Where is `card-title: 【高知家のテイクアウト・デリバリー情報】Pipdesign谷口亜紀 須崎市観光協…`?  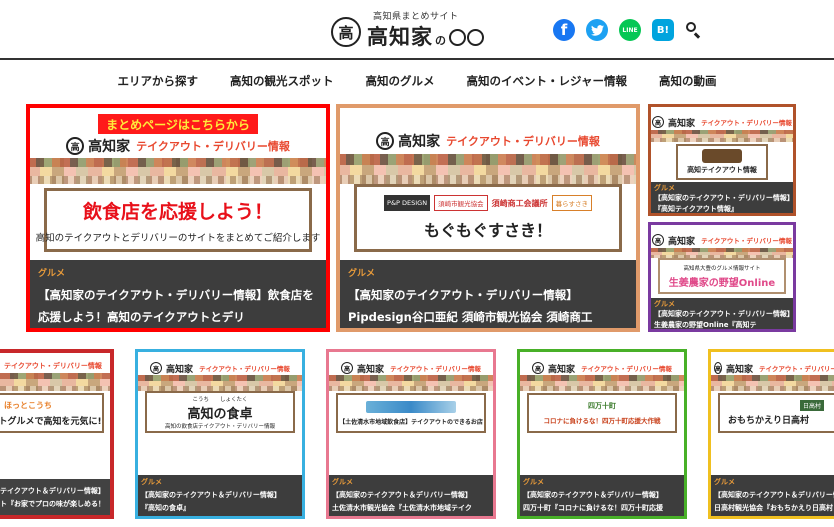
card-title: 【高知家のテイクアウト・デリバリー情報】Pipdesign谷口亜紀 須崎市観光協… is located at coordinates (470, 306).